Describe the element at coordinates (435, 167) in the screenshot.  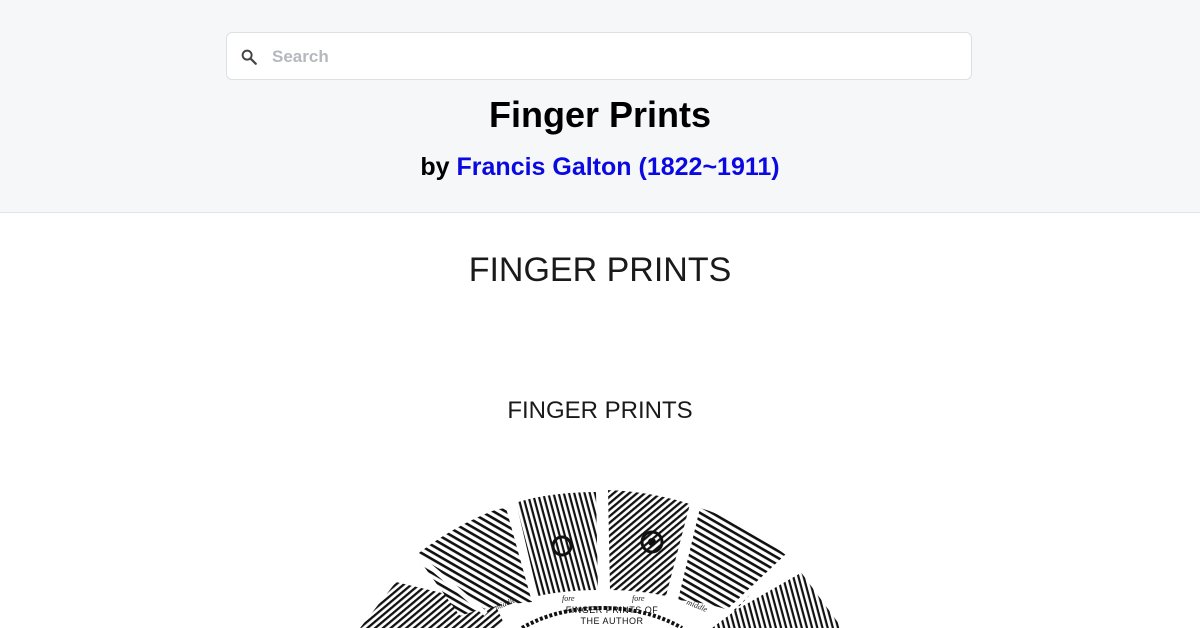
I see `byline-prefix: by` at that location.